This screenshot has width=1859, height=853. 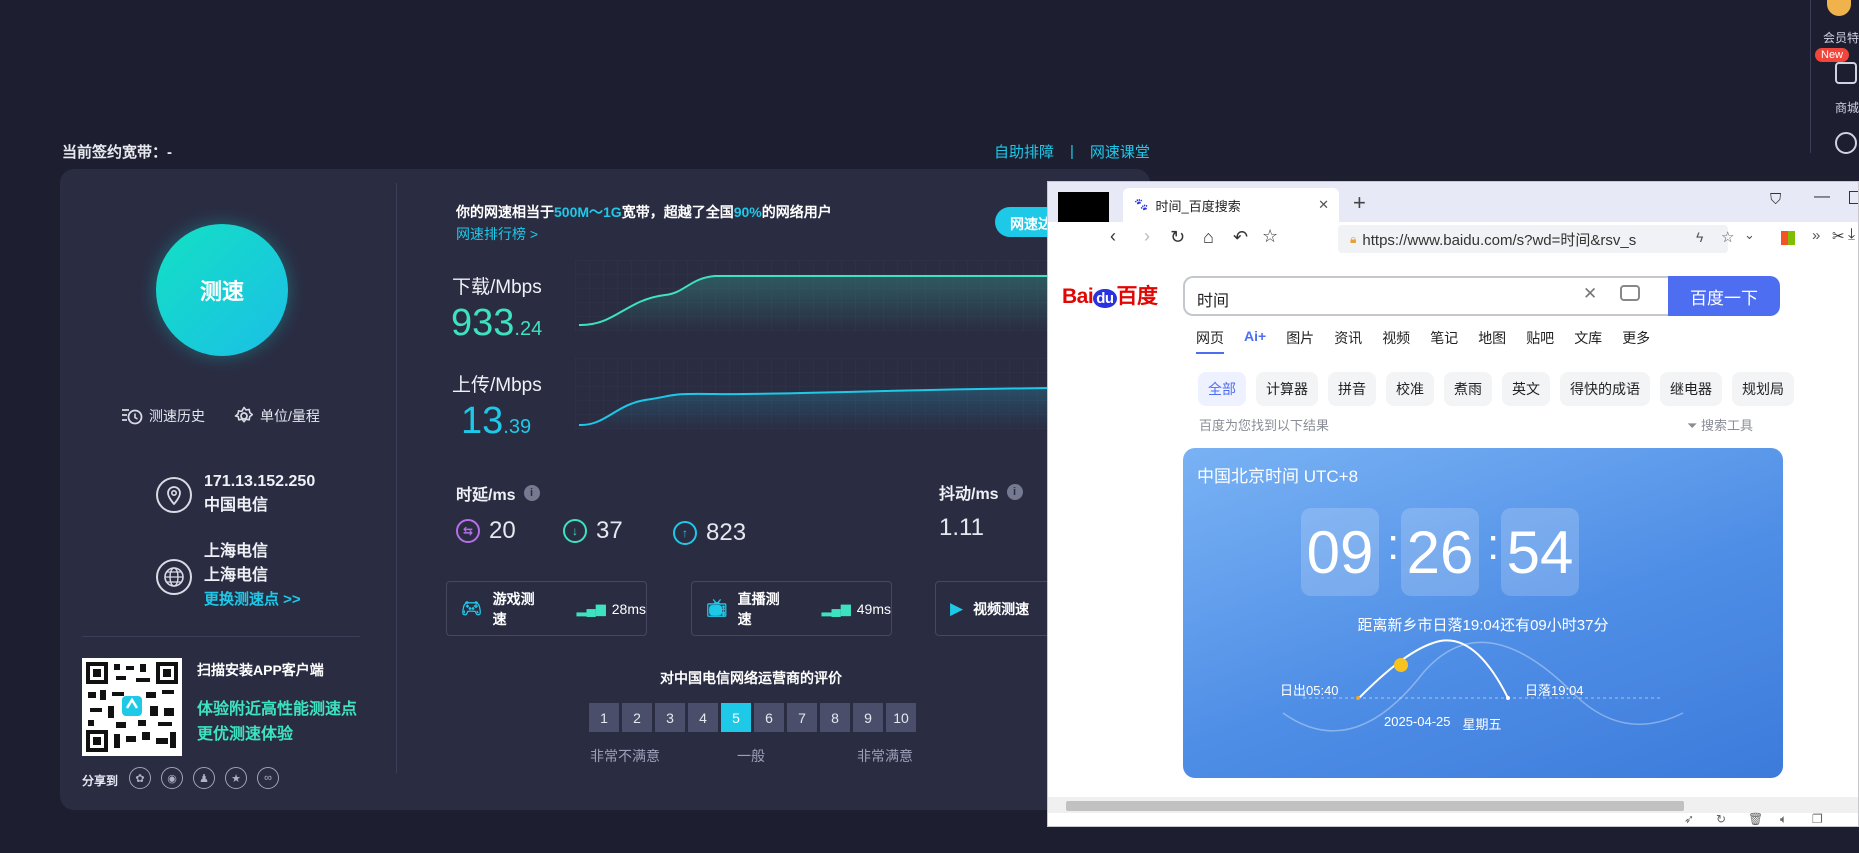 What do you see at coordinates (1024, 151) in the screenshot?
I see `self-check-link: 自助排障` at bounding box center [1024, 151].